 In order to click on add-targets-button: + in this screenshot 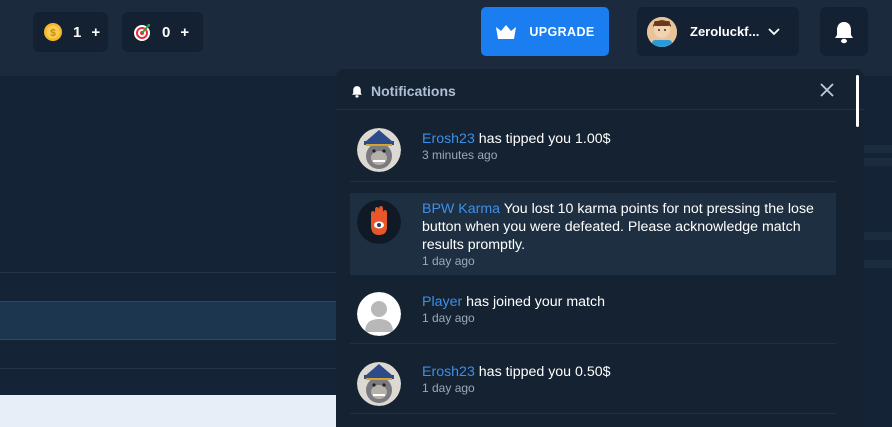, I will do `click(184, 32)`.